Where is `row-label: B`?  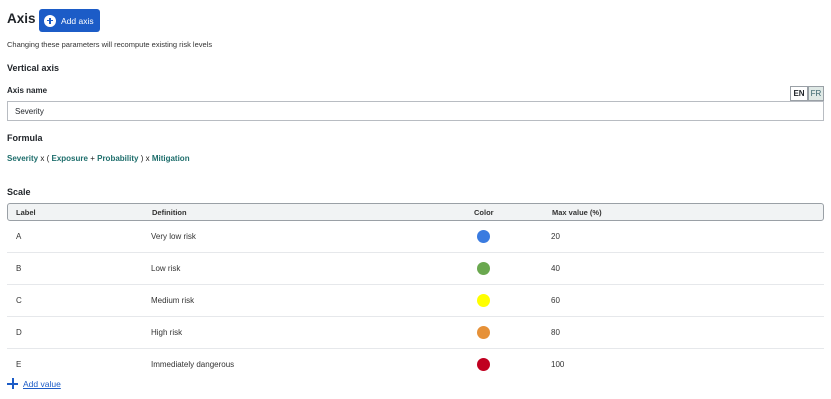 row-label: B is located at coordinates (19, 268).